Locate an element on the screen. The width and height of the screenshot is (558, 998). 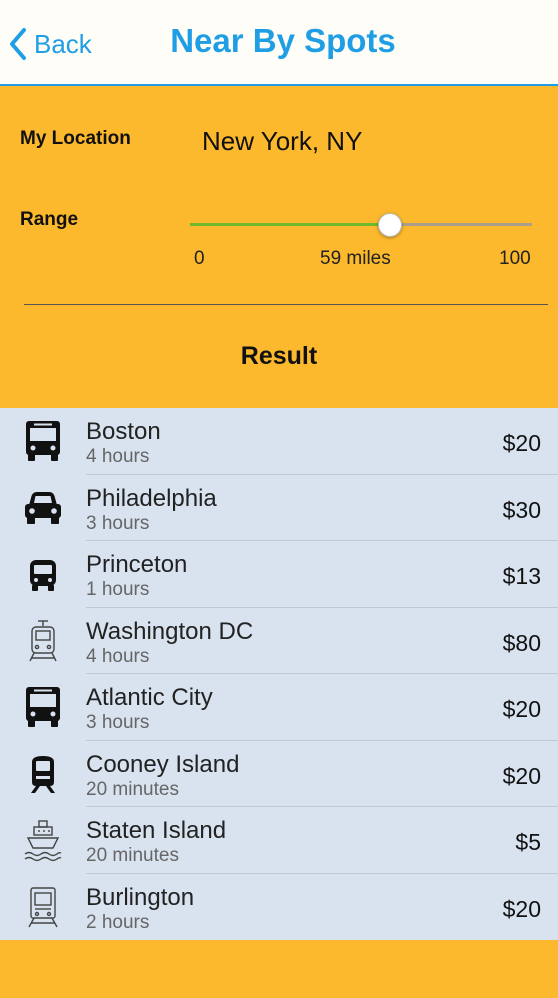
tram-outline-icon is located at coordinates (43, 641).